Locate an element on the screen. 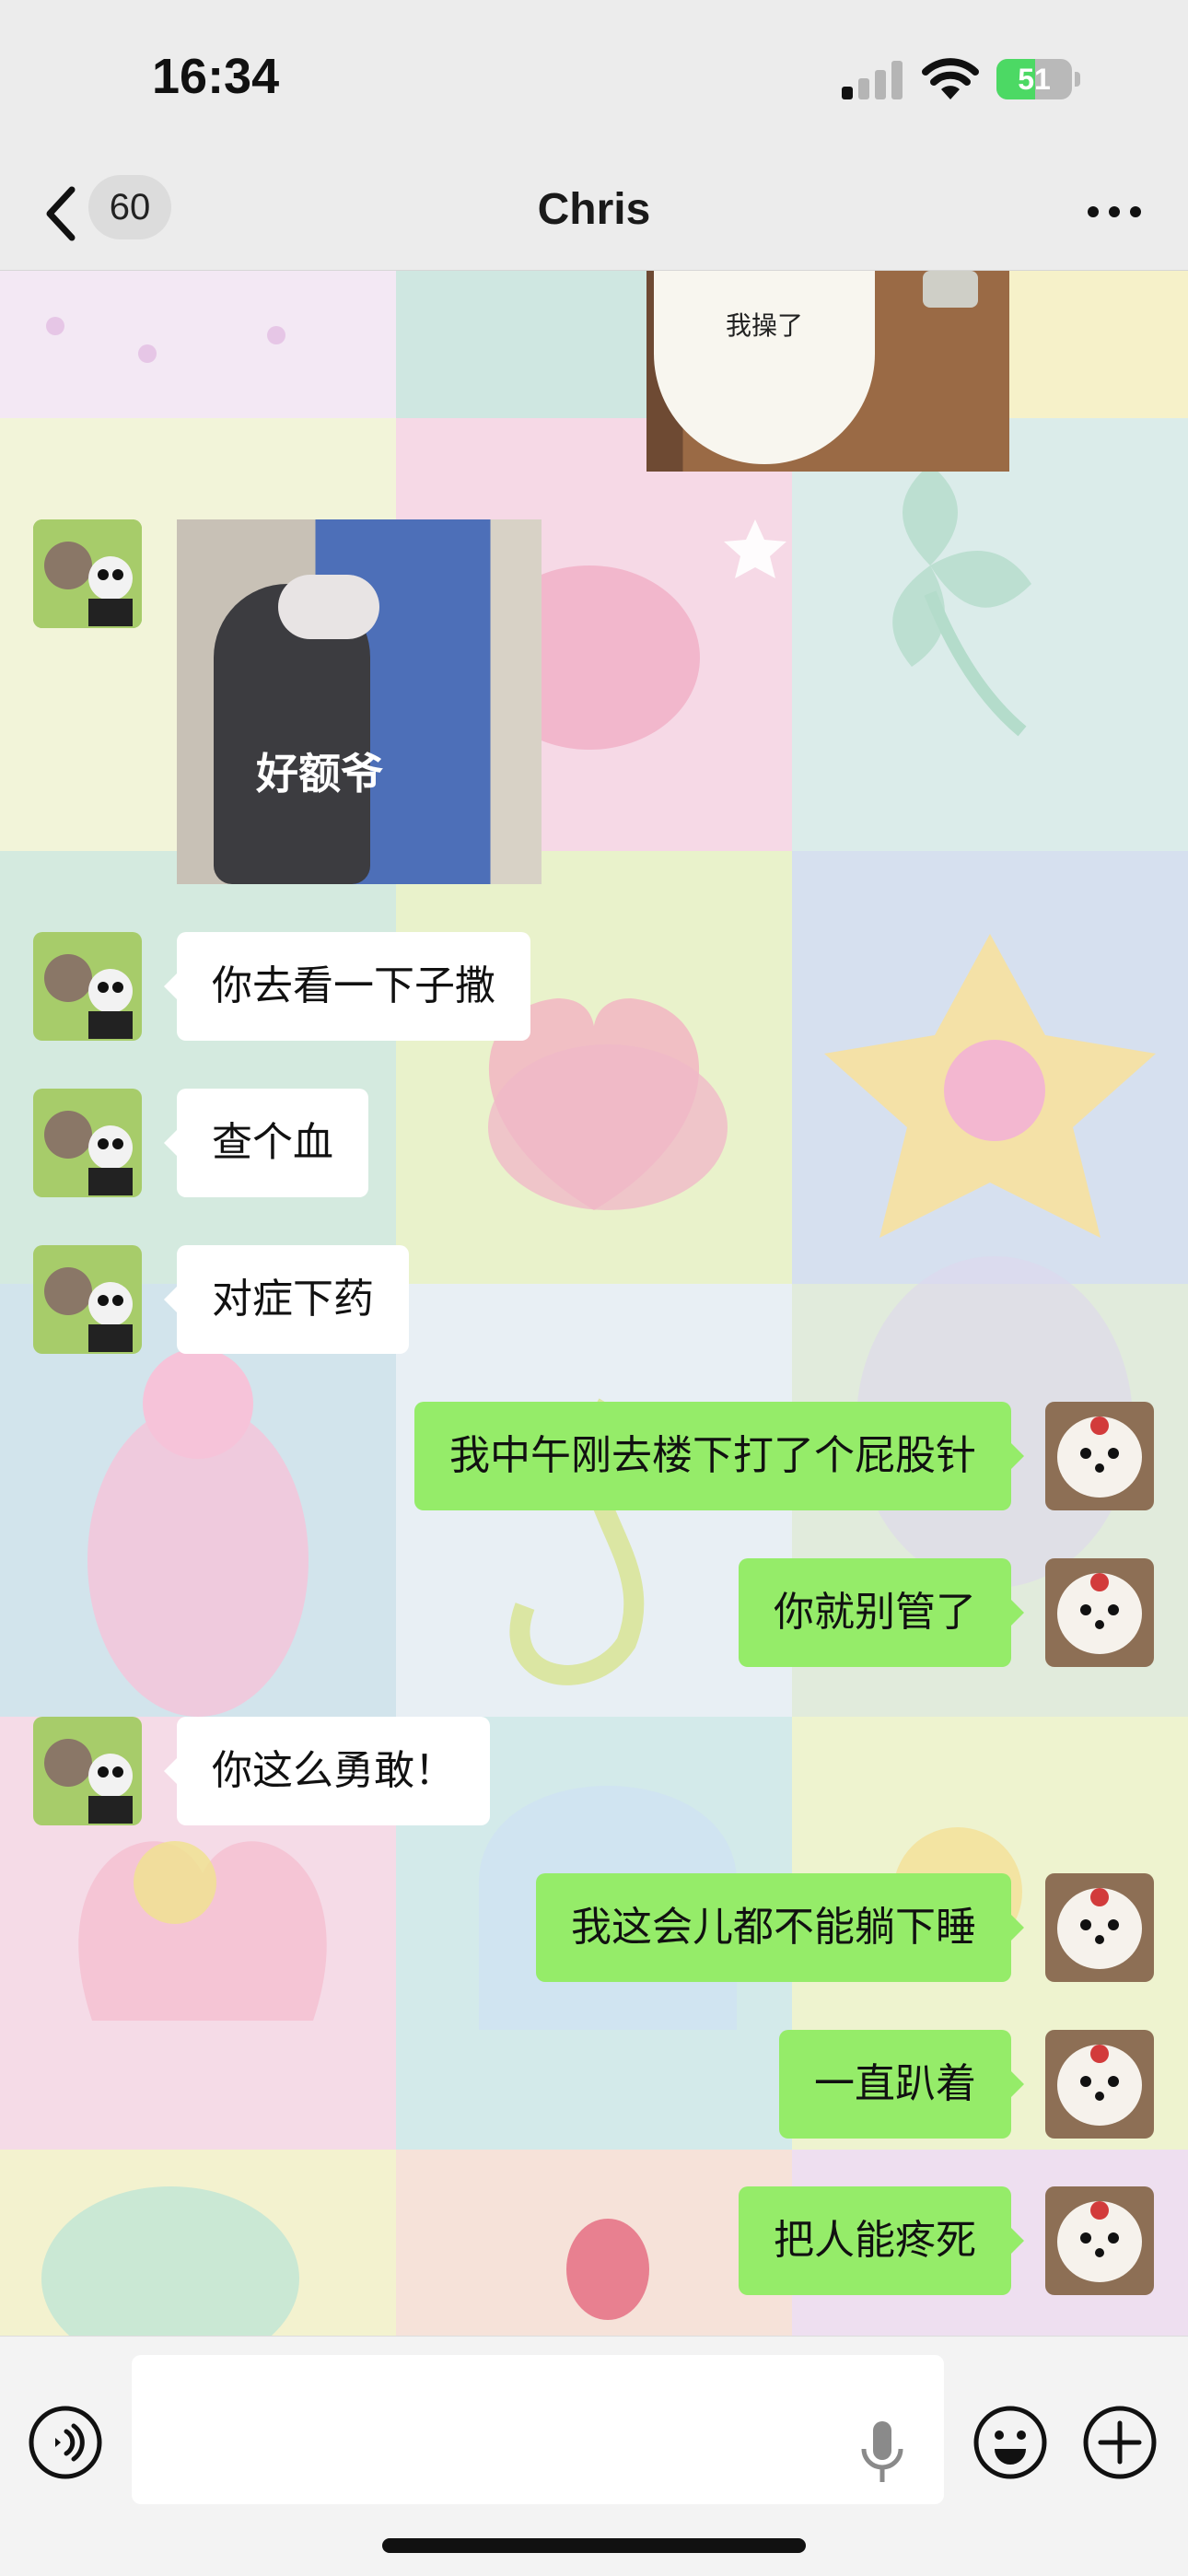 The width and height of the screenshot is (1188, 2576). sticker-caption: 我操了 is located at coordinates (764, 325).